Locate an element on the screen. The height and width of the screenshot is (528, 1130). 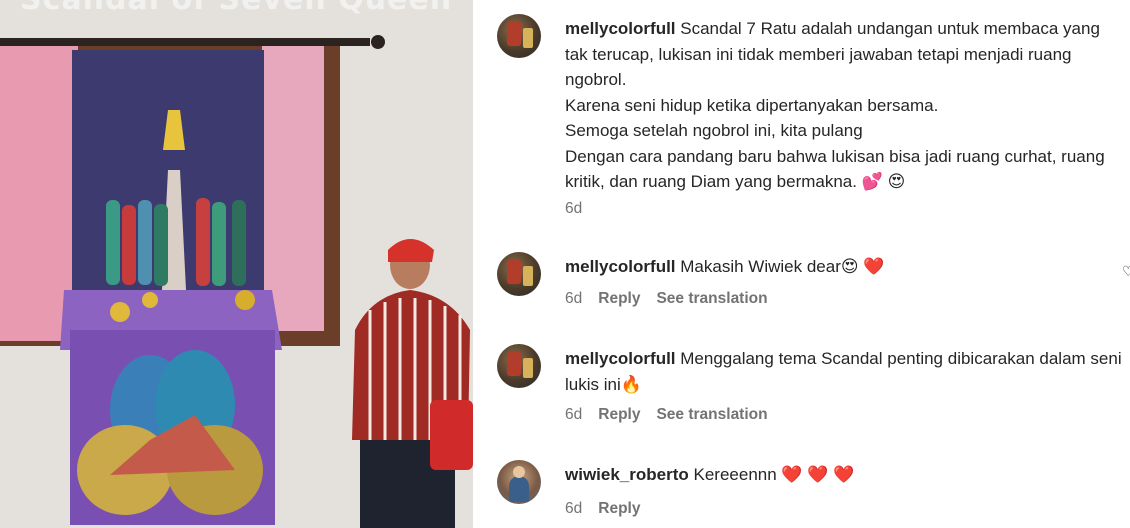
comment-meta: 6d is located at coordinates (573, 209).